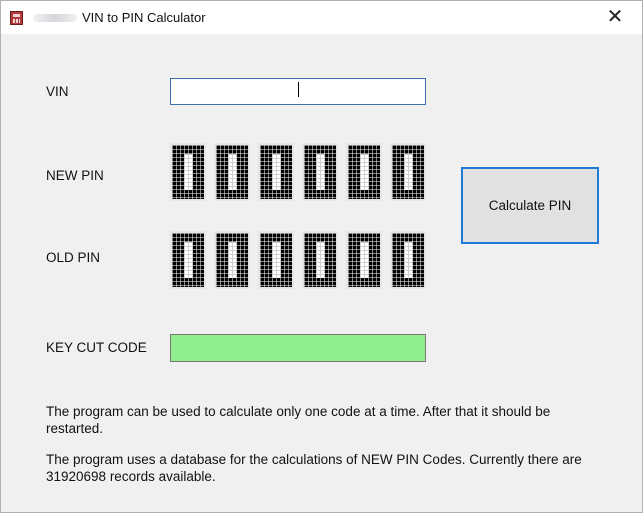 The width and height of the screenshot is (643, 513). I want to click on window-title: VIN to PIN Calculator, so click(144, 17).